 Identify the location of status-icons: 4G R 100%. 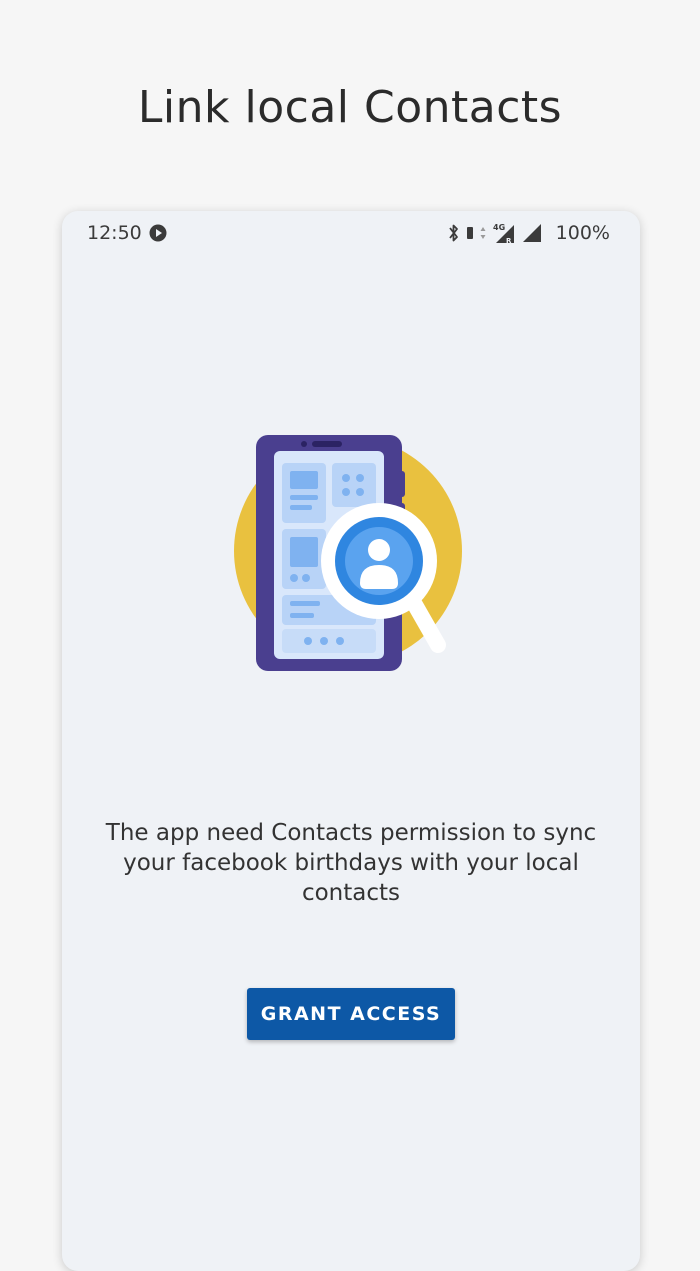
(529, 233).